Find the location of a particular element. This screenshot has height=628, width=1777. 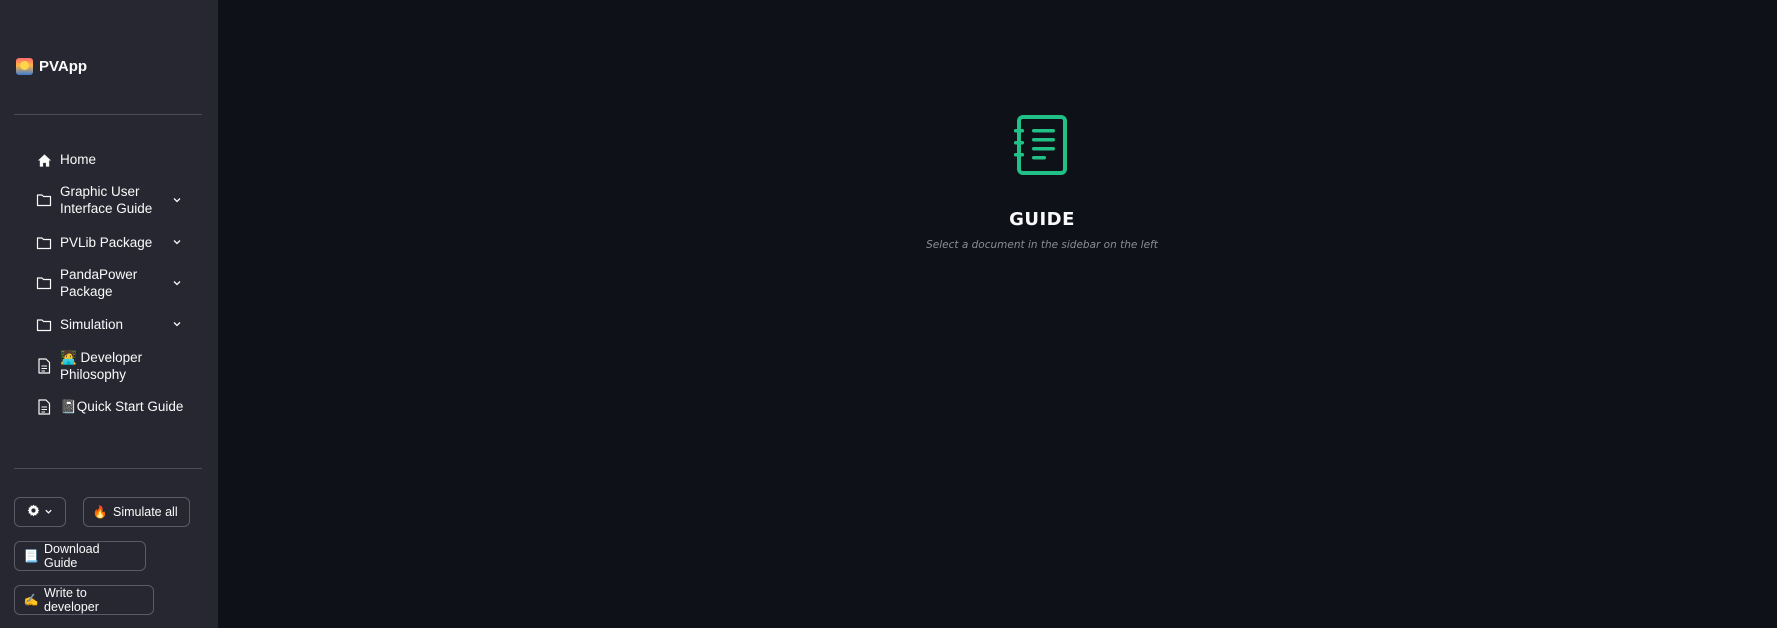

sidebar-item-label: PandaPower Package is located at coordinates (99, 283).